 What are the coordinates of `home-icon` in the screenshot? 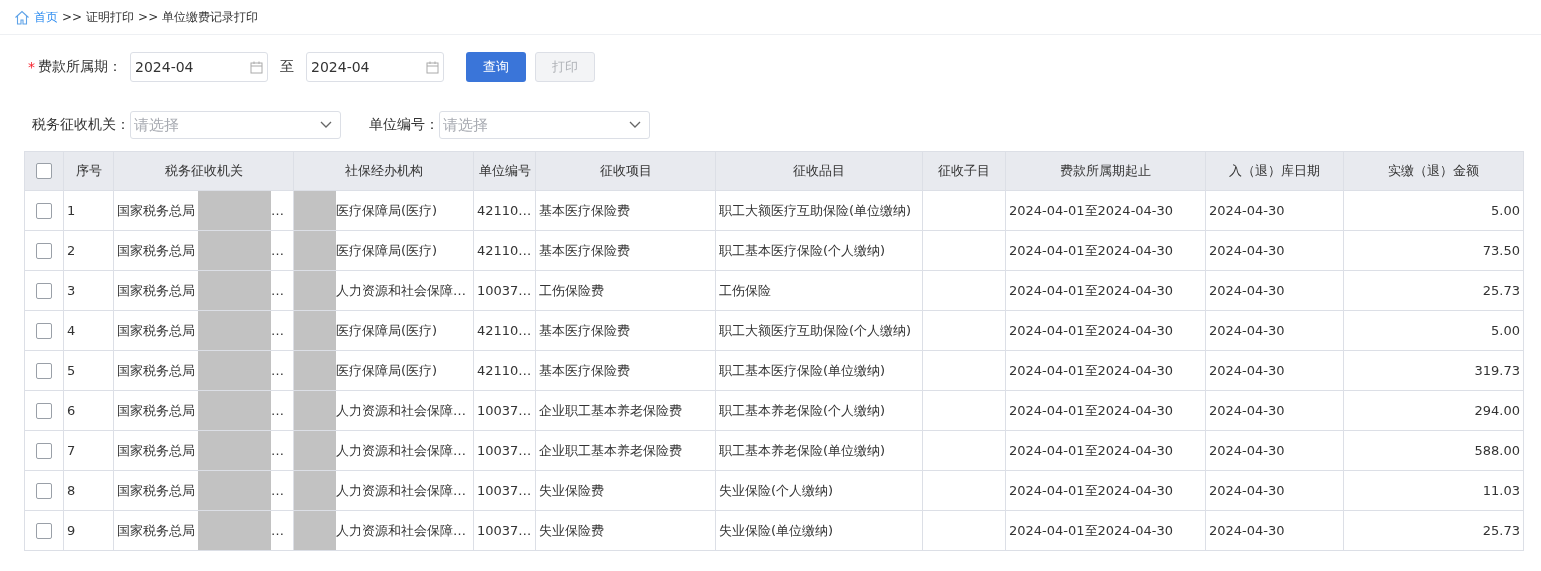 It's located at (22, 17).